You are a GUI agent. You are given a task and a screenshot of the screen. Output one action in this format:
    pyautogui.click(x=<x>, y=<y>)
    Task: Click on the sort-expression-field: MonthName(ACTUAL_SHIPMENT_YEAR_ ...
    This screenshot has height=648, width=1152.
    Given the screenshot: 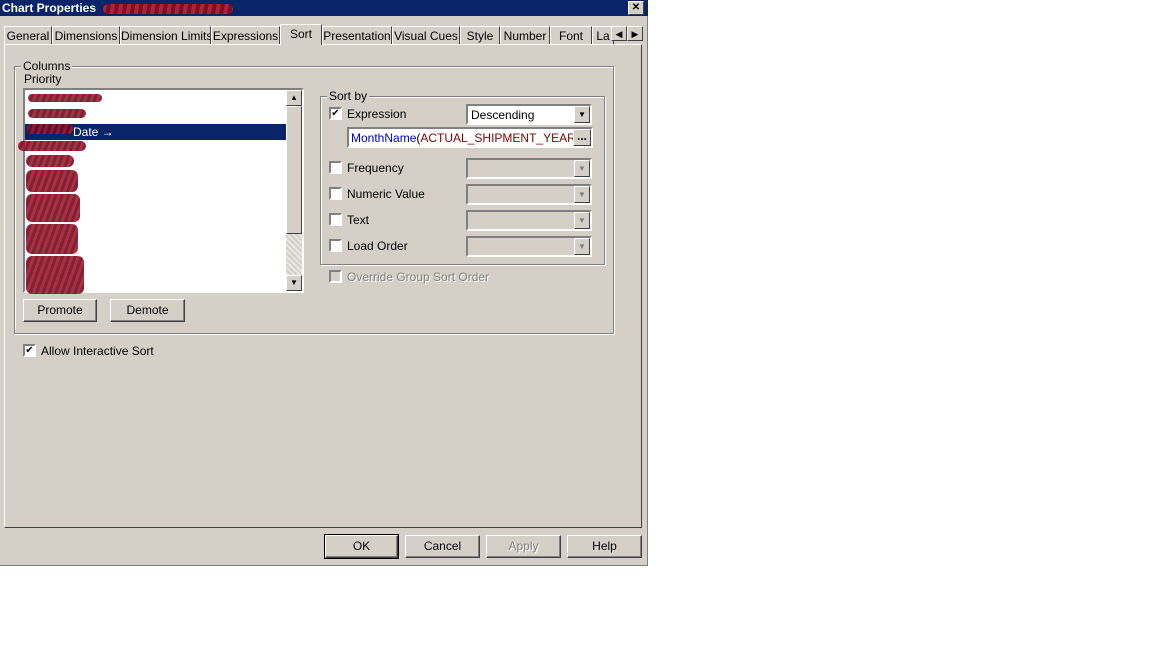 What is the action you would take?
    pyautogui.click(x=470, y=137)
    